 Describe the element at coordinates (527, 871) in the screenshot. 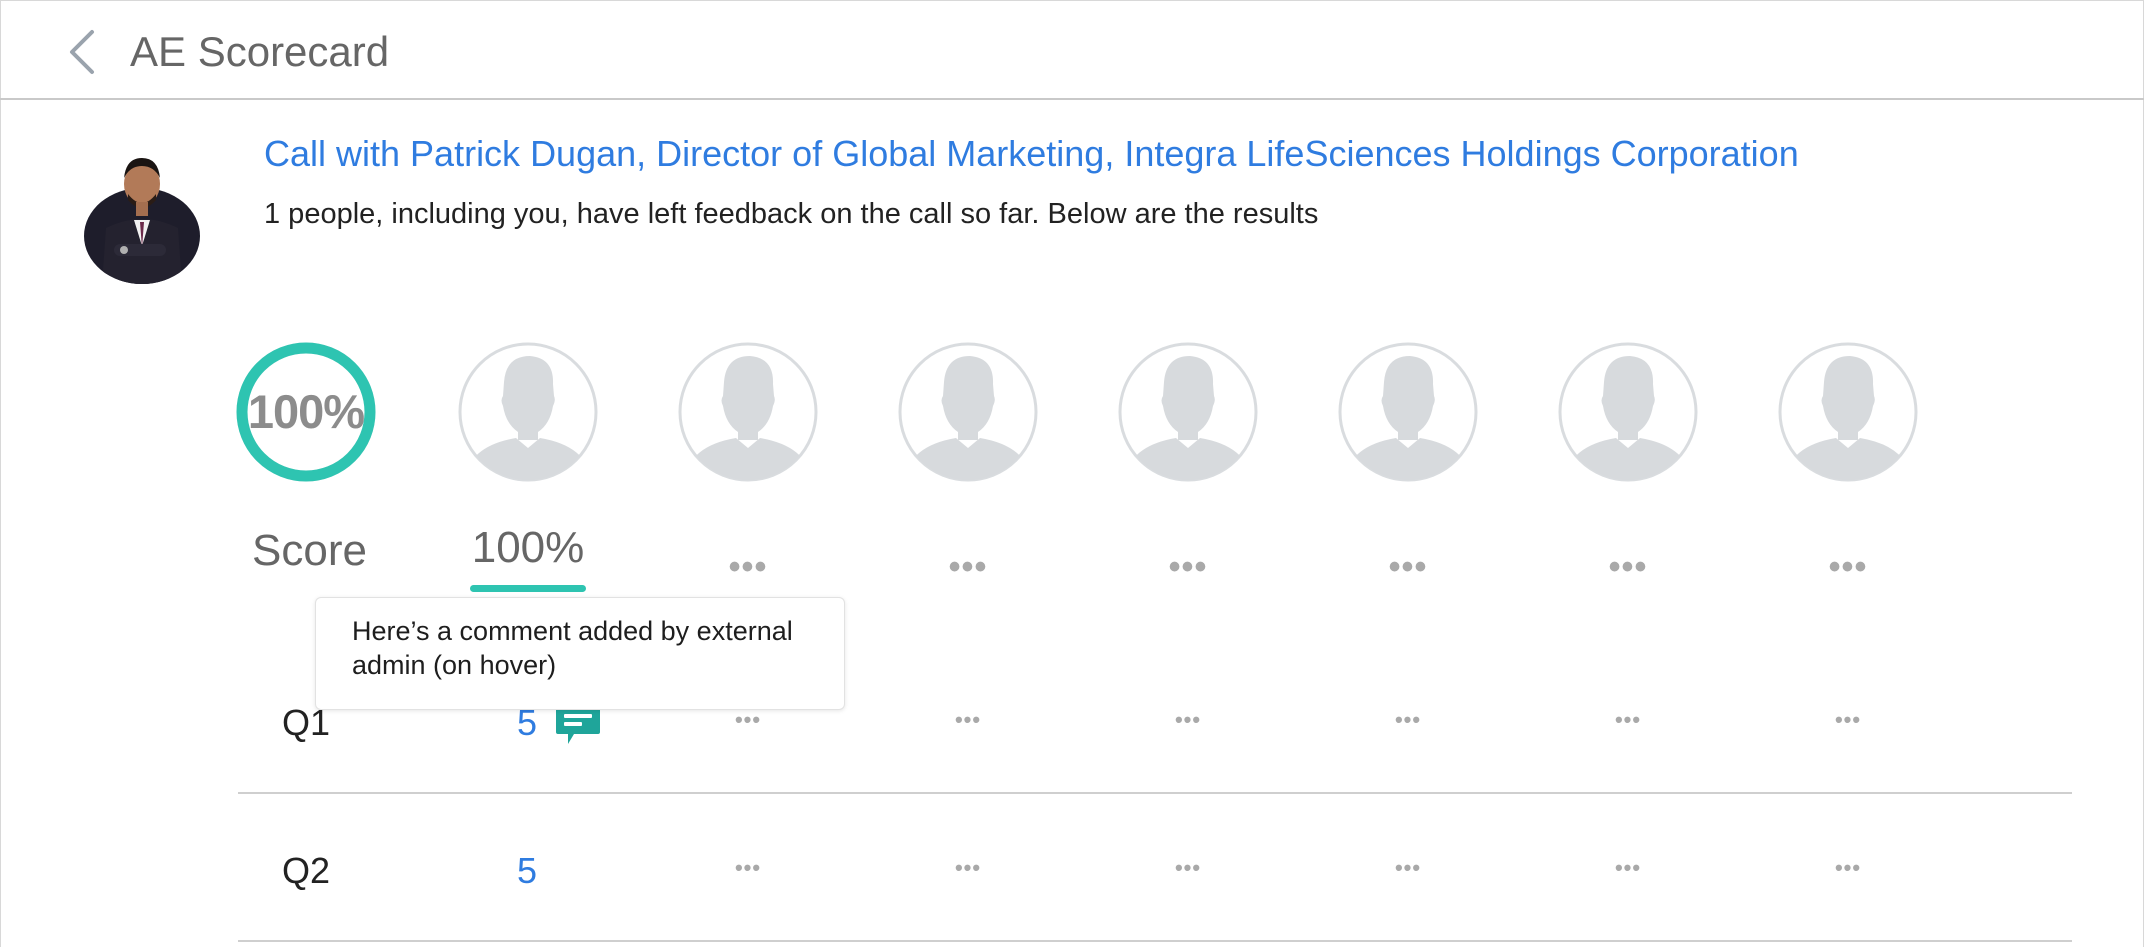

I see `q2-score-1: 5` at that location.